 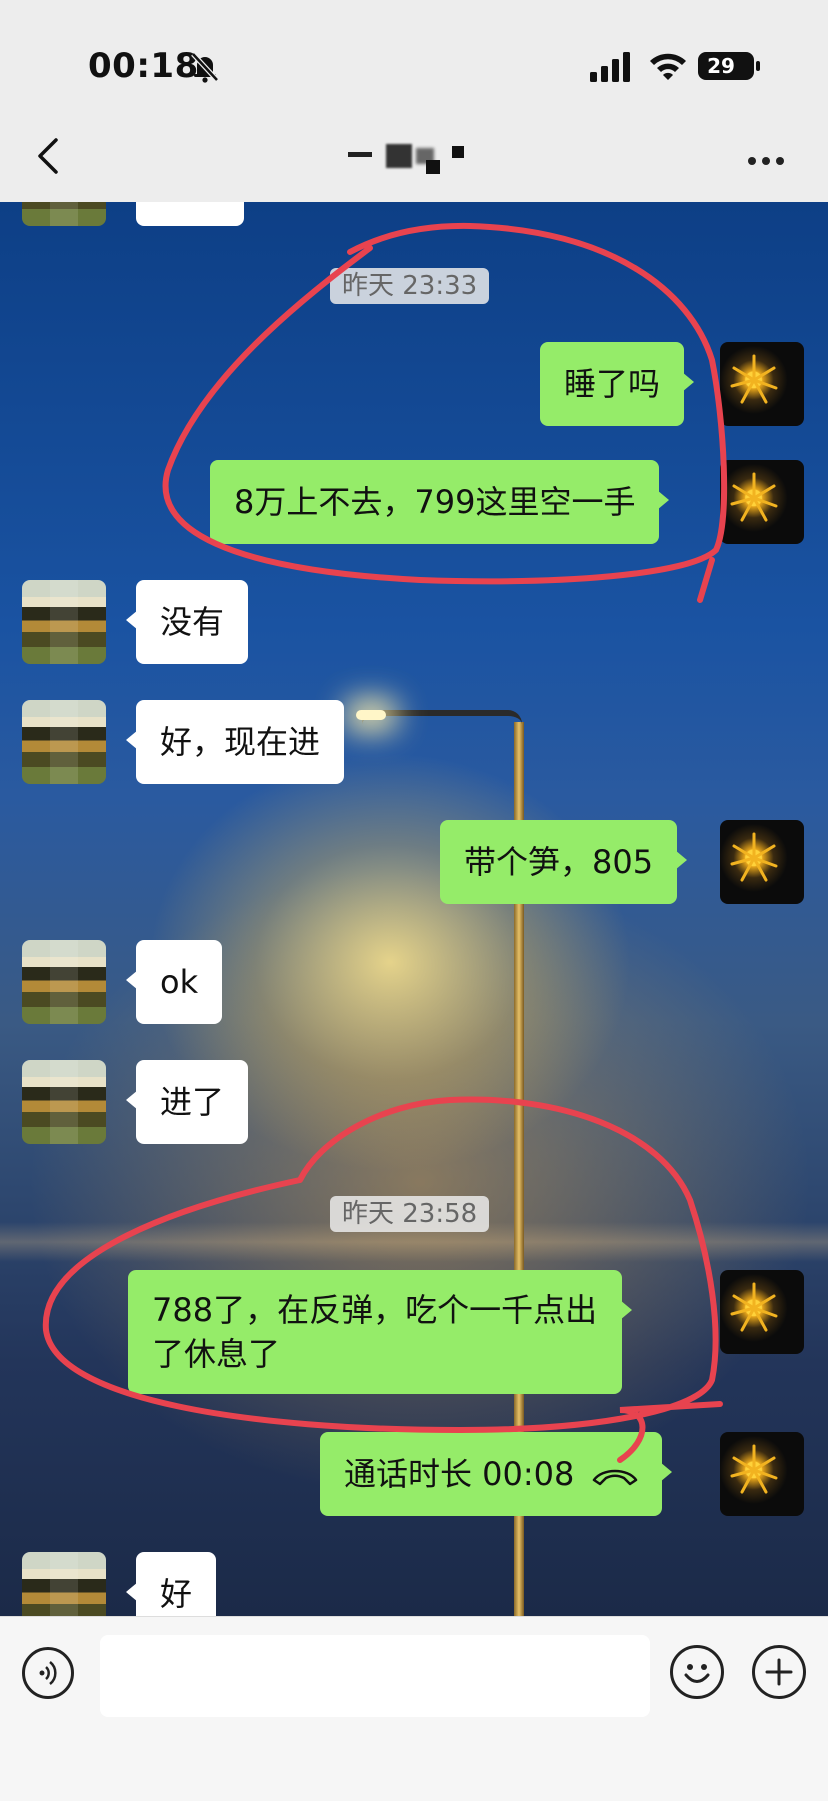 What do you see at coordinates (442, 717) in the screenshot?
I see `background-lamp-arm` at bounding box center [442, 717].